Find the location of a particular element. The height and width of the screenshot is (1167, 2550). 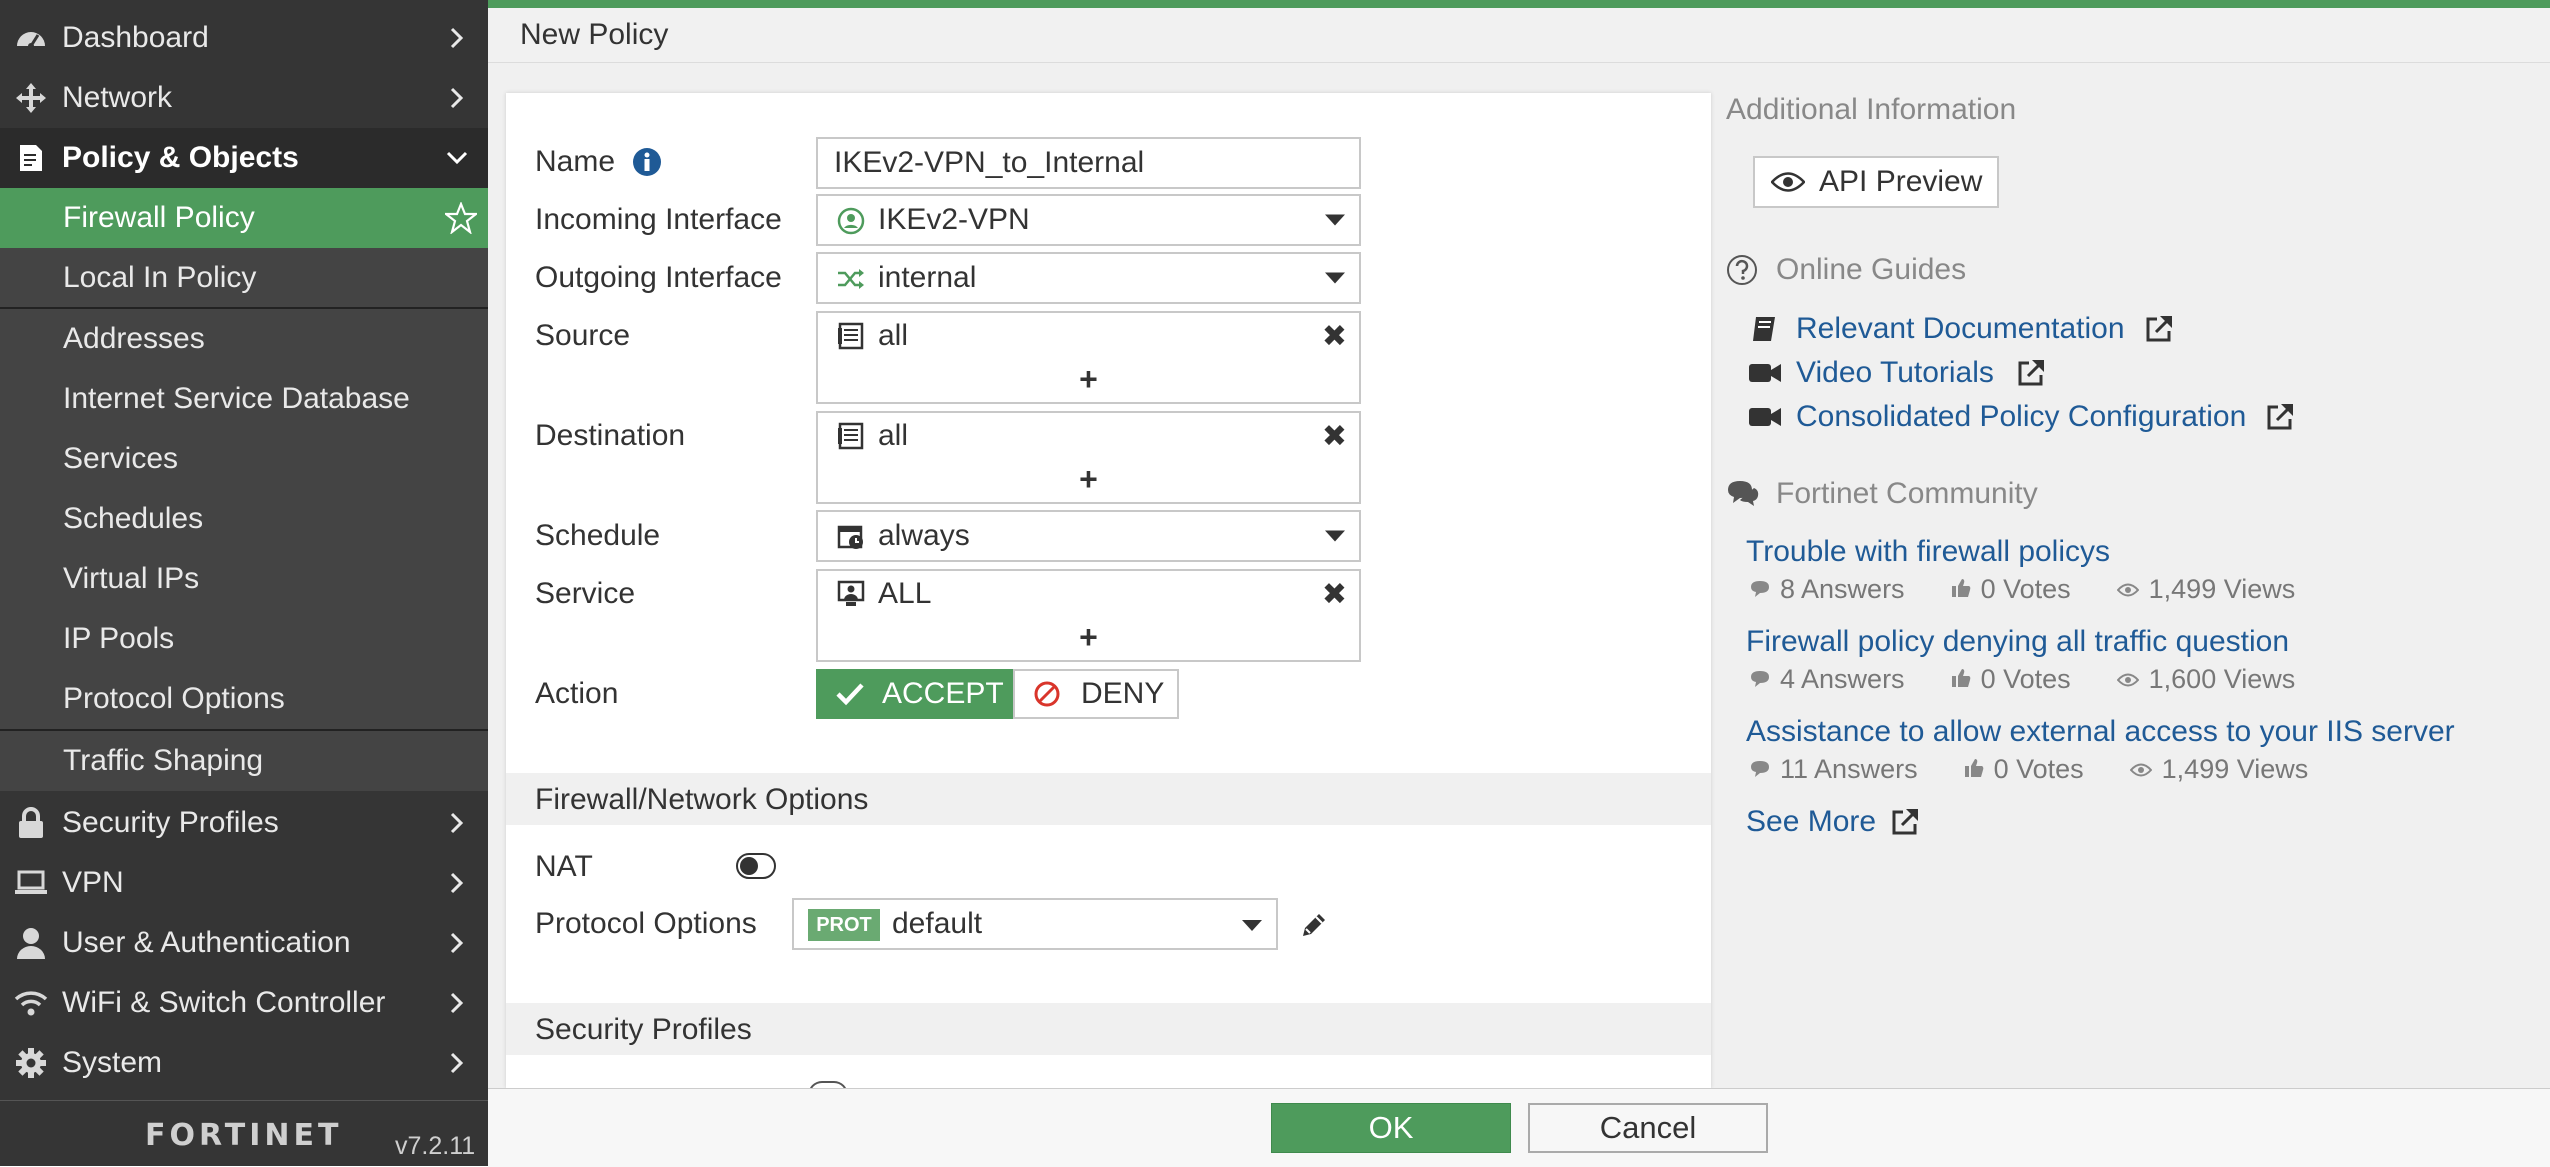

star-icon is located at coordinates (461, 218).